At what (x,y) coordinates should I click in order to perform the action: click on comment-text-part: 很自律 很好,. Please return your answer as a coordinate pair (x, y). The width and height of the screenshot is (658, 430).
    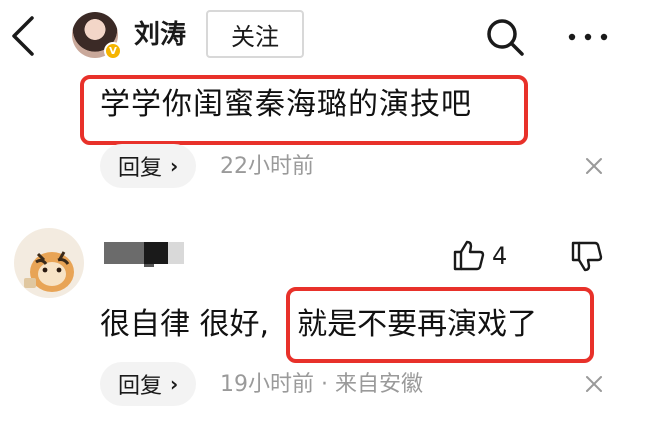
    Looking at the image, I should click on (185, 324).